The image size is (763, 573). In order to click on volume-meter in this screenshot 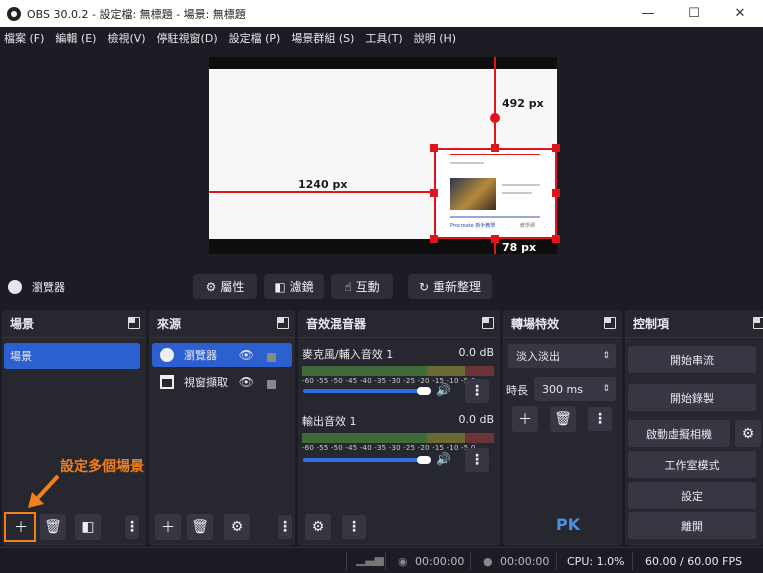, I will do `click(398, 438)`.